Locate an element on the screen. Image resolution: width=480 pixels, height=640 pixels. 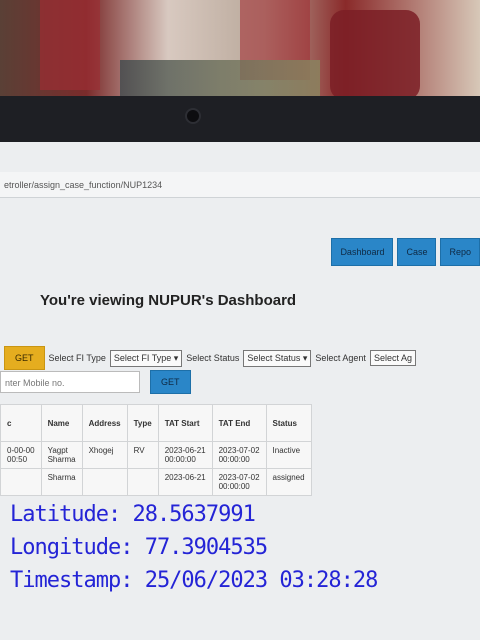
status-select: Select Status ▾ is located at coordinates (277, 358).